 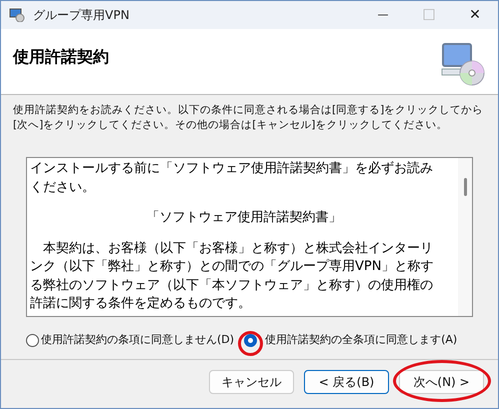 I want to click on scrollbar, so click(x=465, y=237).